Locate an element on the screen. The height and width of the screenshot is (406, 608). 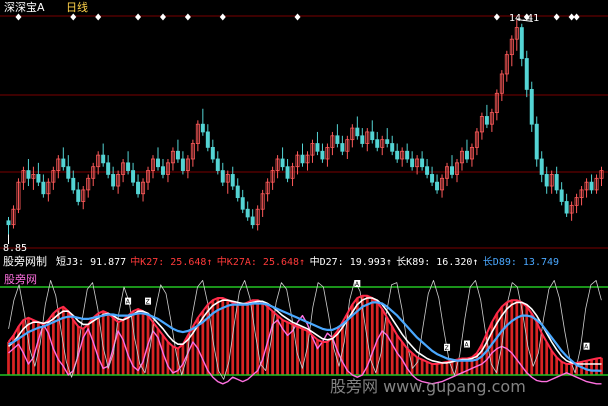
legend-item: 中K27A: 25.648↑ is located at coordinates (261, 261).